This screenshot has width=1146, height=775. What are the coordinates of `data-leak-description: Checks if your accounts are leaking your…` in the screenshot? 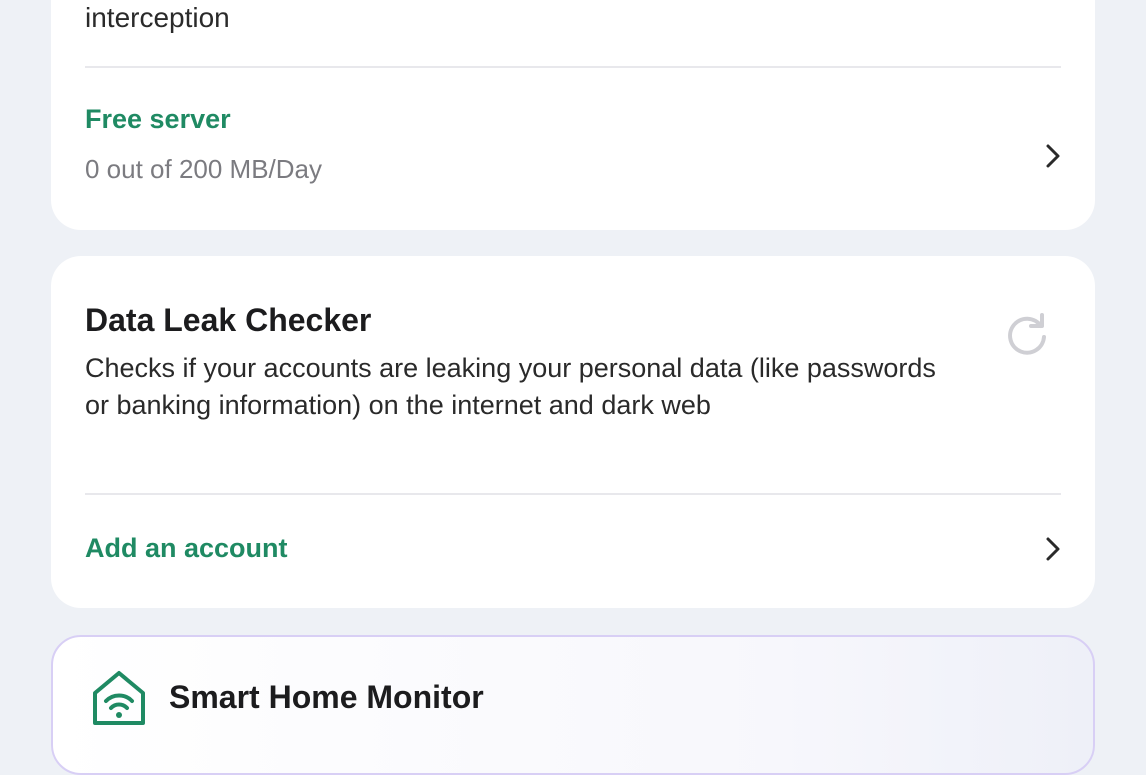 It's located at (510, 386).